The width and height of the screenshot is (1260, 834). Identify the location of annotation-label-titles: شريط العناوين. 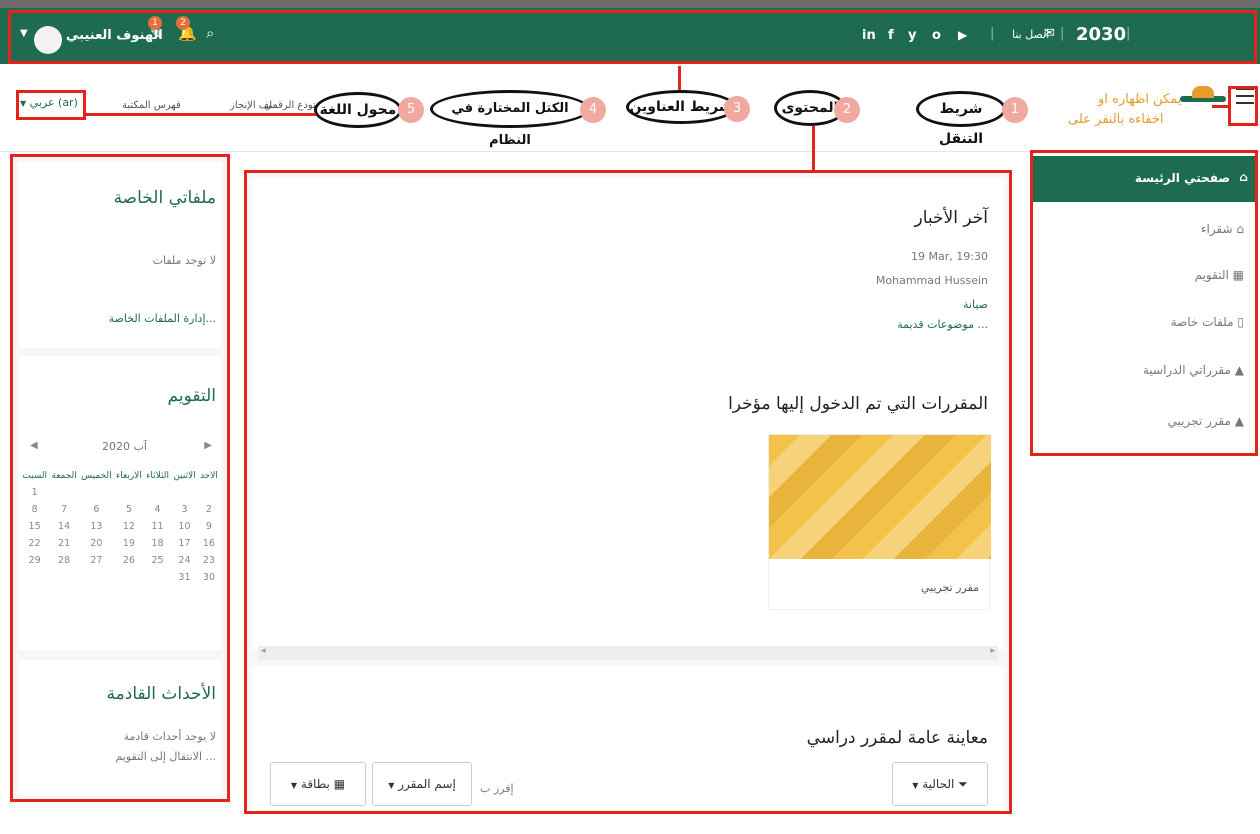
(681, 107).